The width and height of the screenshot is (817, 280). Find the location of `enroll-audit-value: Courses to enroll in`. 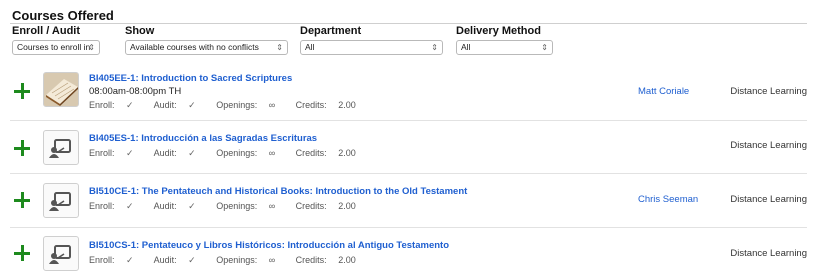

enroll-audit-value: Courses to enroll in is located at coordinates (54, 47).